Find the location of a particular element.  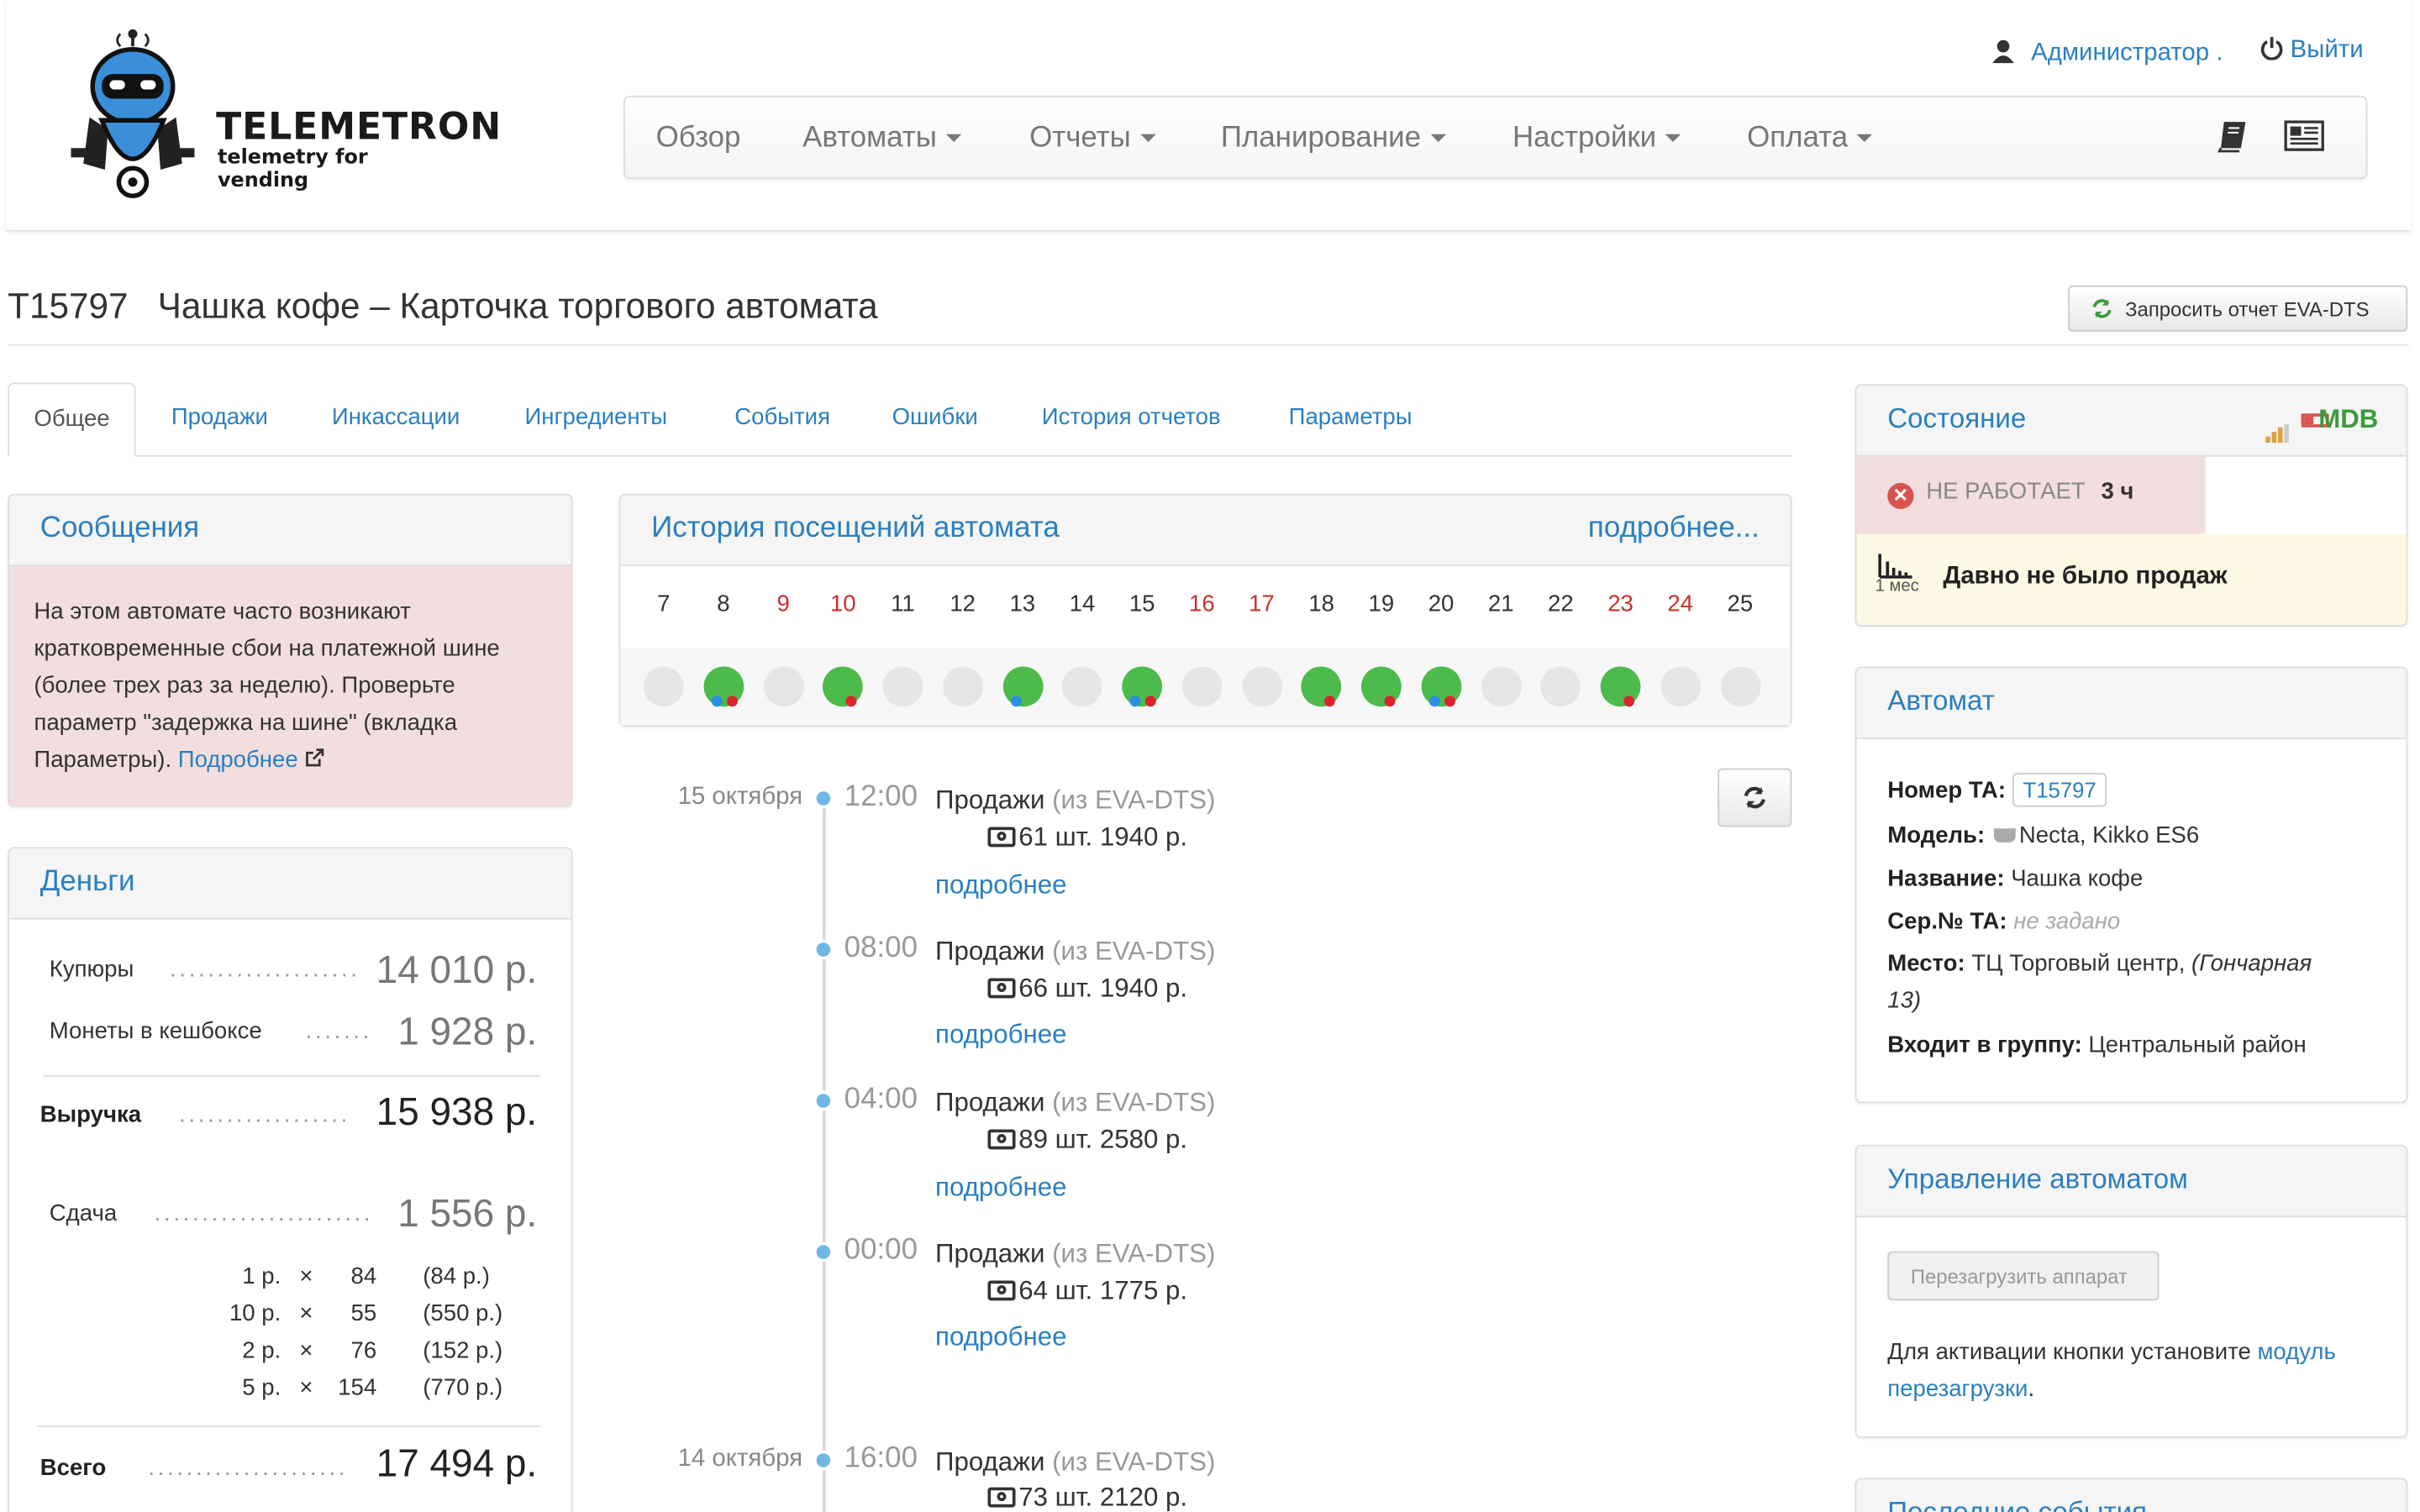

machine-number-tag: T15797 is located at coordinates (2059, 790).